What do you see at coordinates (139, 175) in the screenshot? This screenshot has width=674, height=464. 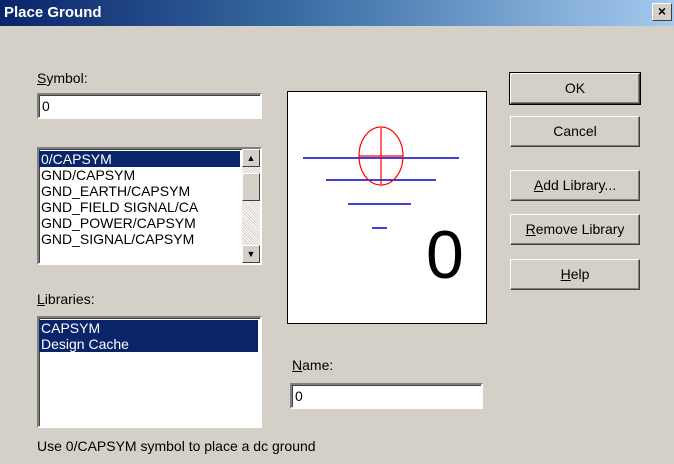 I see `symbol-list-item: GND/CAPSYM` at bounding box center [139, 175].